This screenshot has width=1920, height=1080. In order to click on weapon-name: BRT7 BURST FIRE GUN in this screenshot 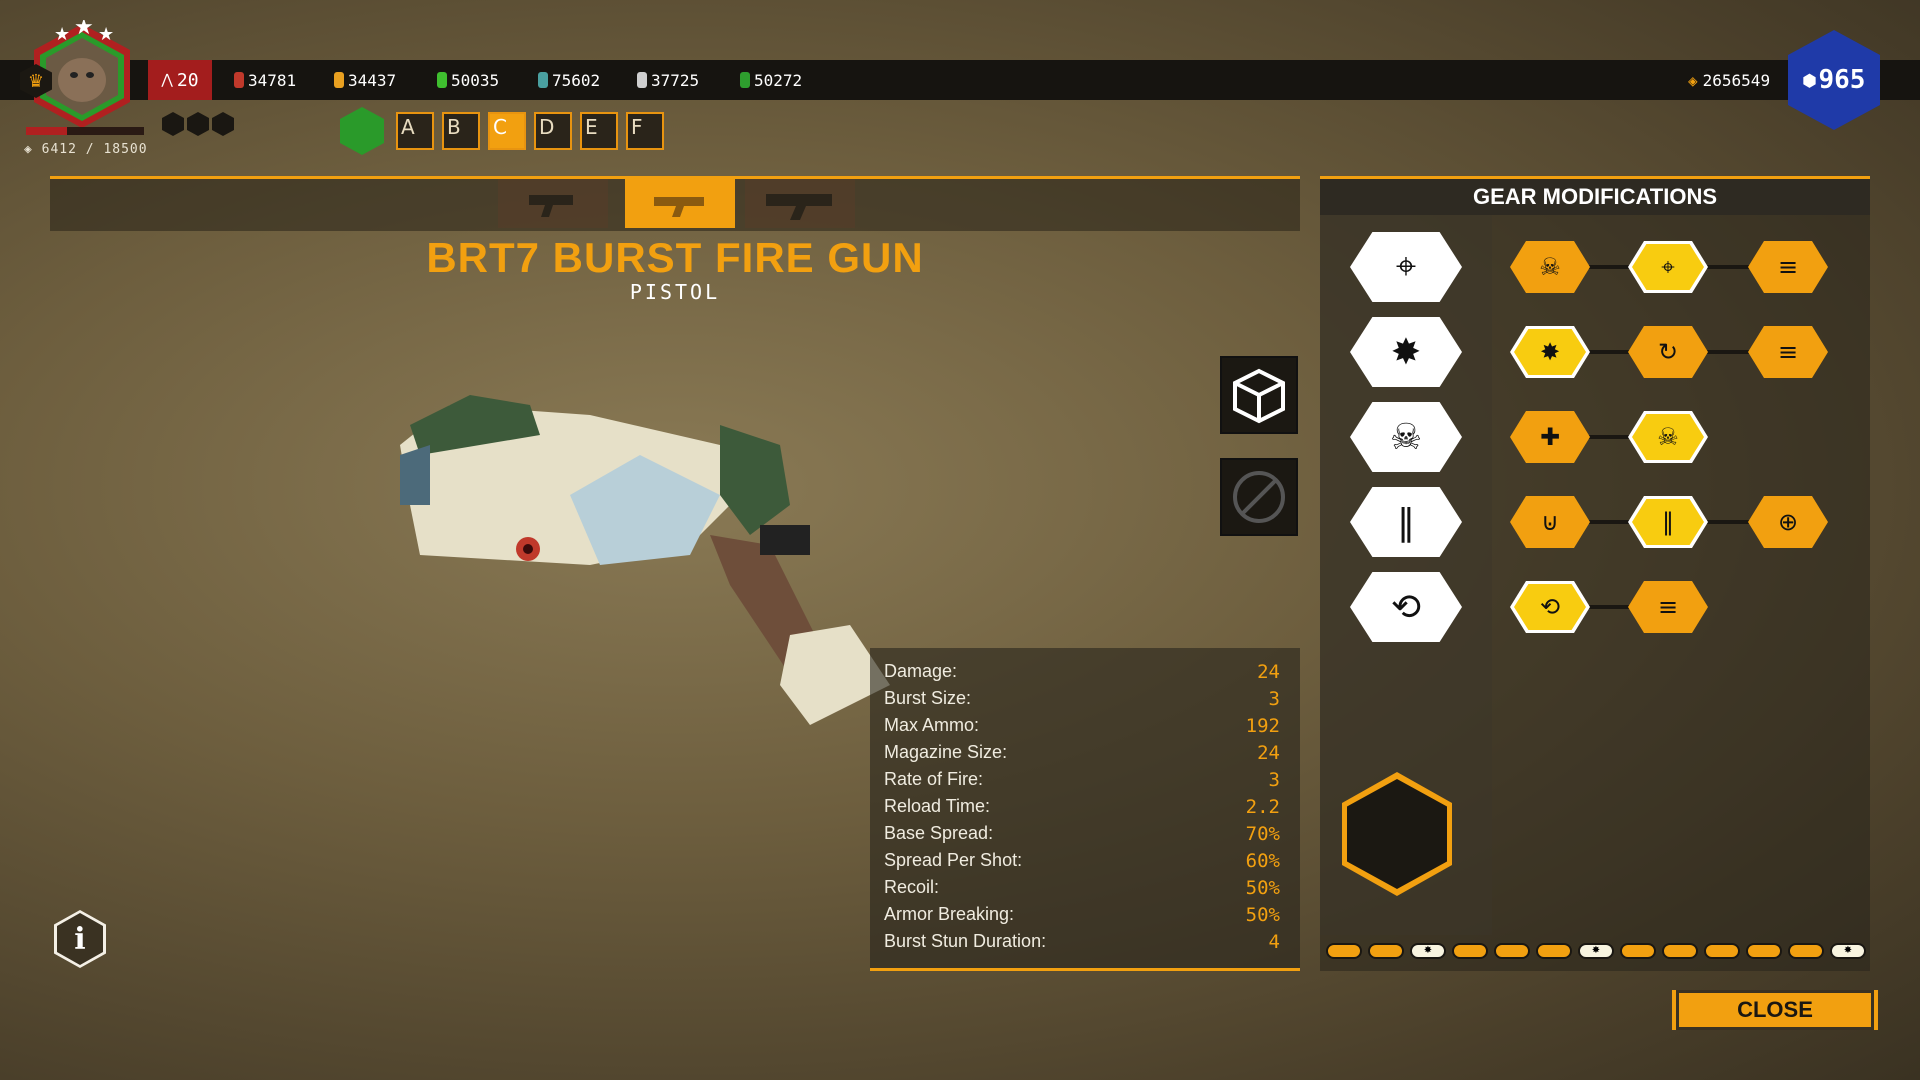, I will do `click(675, 257)`.